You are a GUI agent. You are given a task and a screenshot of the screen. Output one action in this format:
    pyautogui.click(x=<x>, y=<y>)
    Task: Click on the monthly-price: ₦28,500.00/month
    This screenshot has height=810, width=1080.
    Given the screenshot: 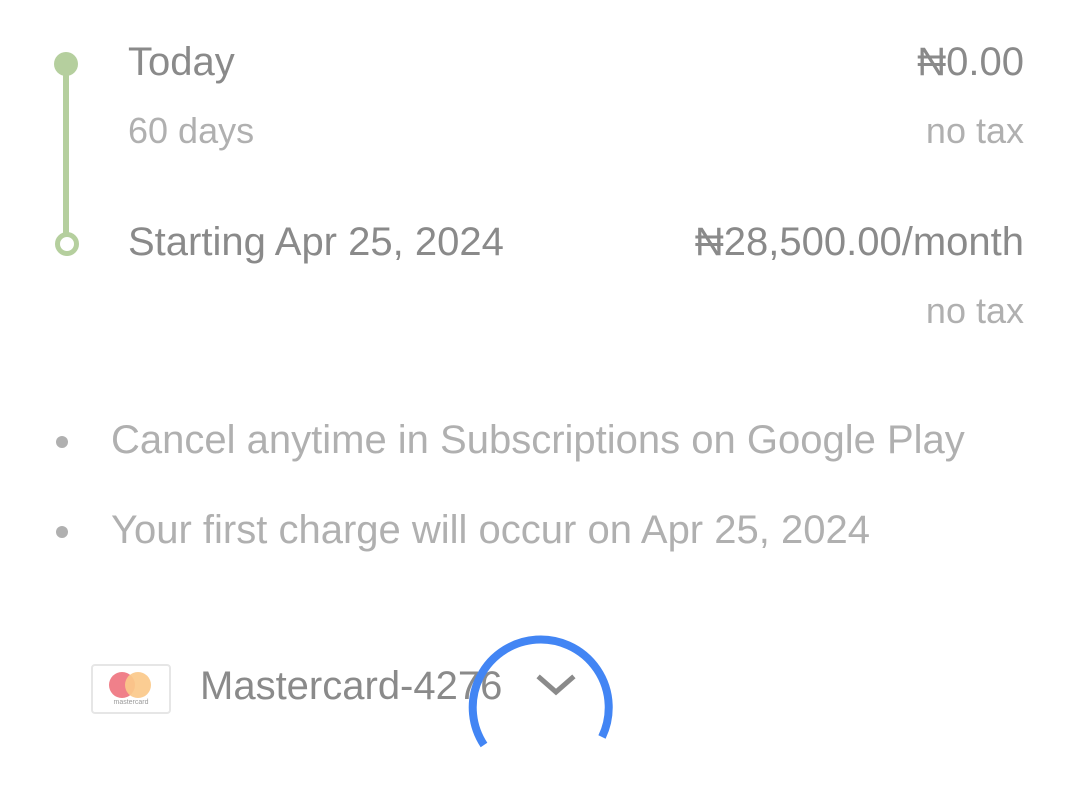 What is the action you would take?
    pyautogui.click(x=859, y=242)
    